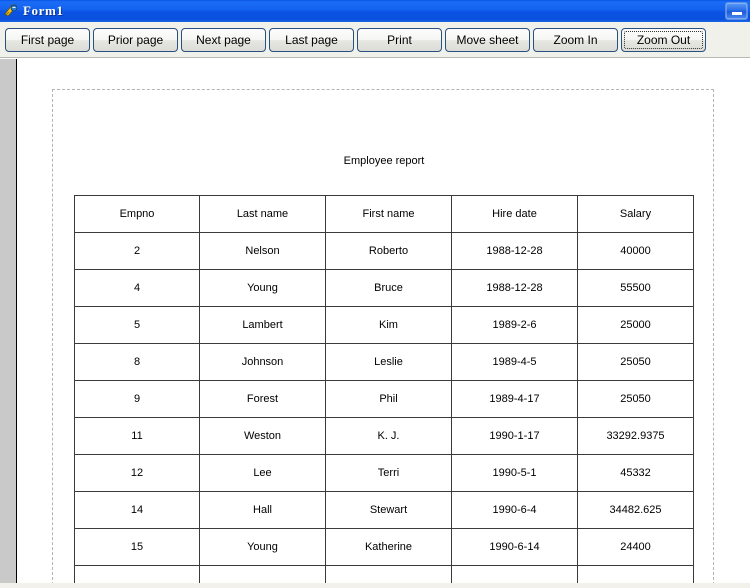  What do you see at coordinates (388, 325) in the screenshot?
I see `table-cell: Kim` at bounding box center [388, 325].